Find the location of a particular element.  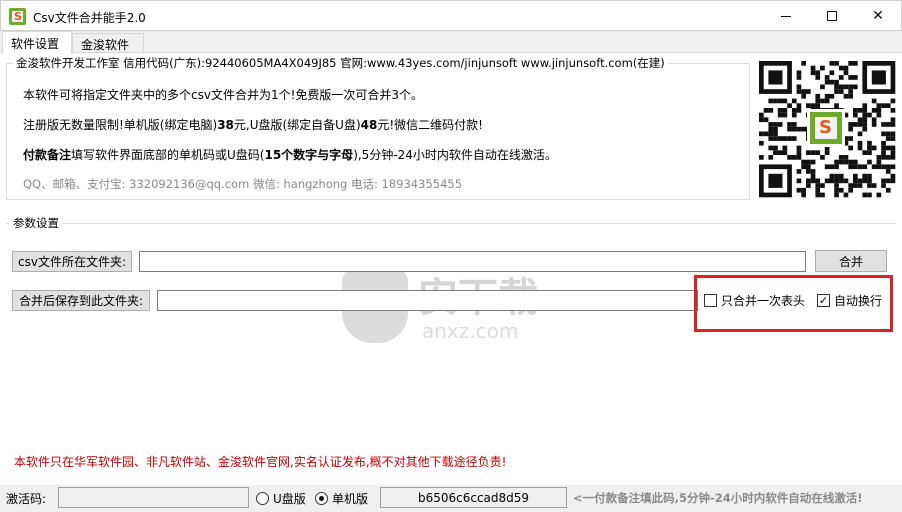

csv-folder-button: csv文件所在文件夹: is located at coordinates (72, 261).